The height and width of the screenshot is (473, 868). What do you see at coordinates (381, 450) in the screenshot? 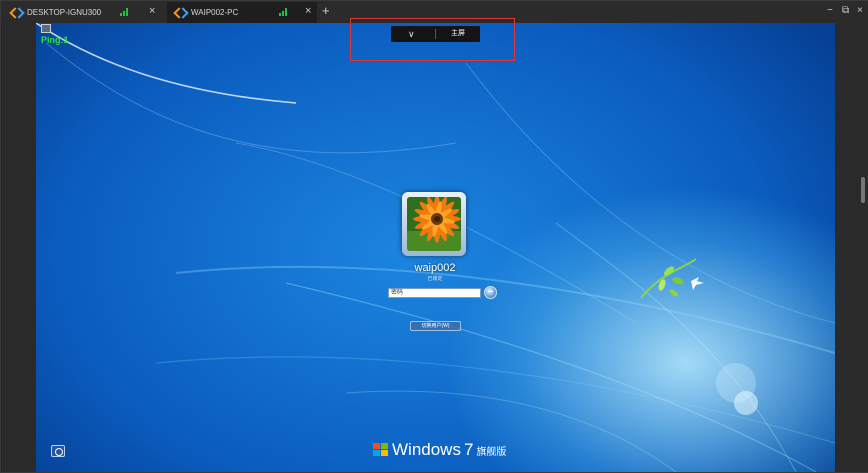
I see `windows-logo-icon` at bounding box center [381, 450].